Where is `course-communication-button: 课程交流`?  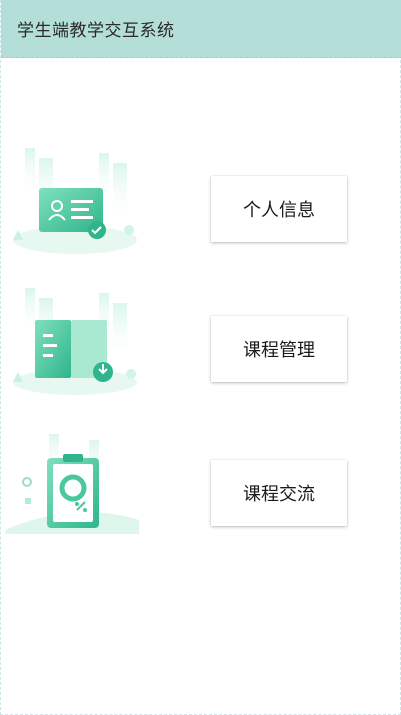
course-communication-button: 课程交流 is located at coordinates (279, 493).